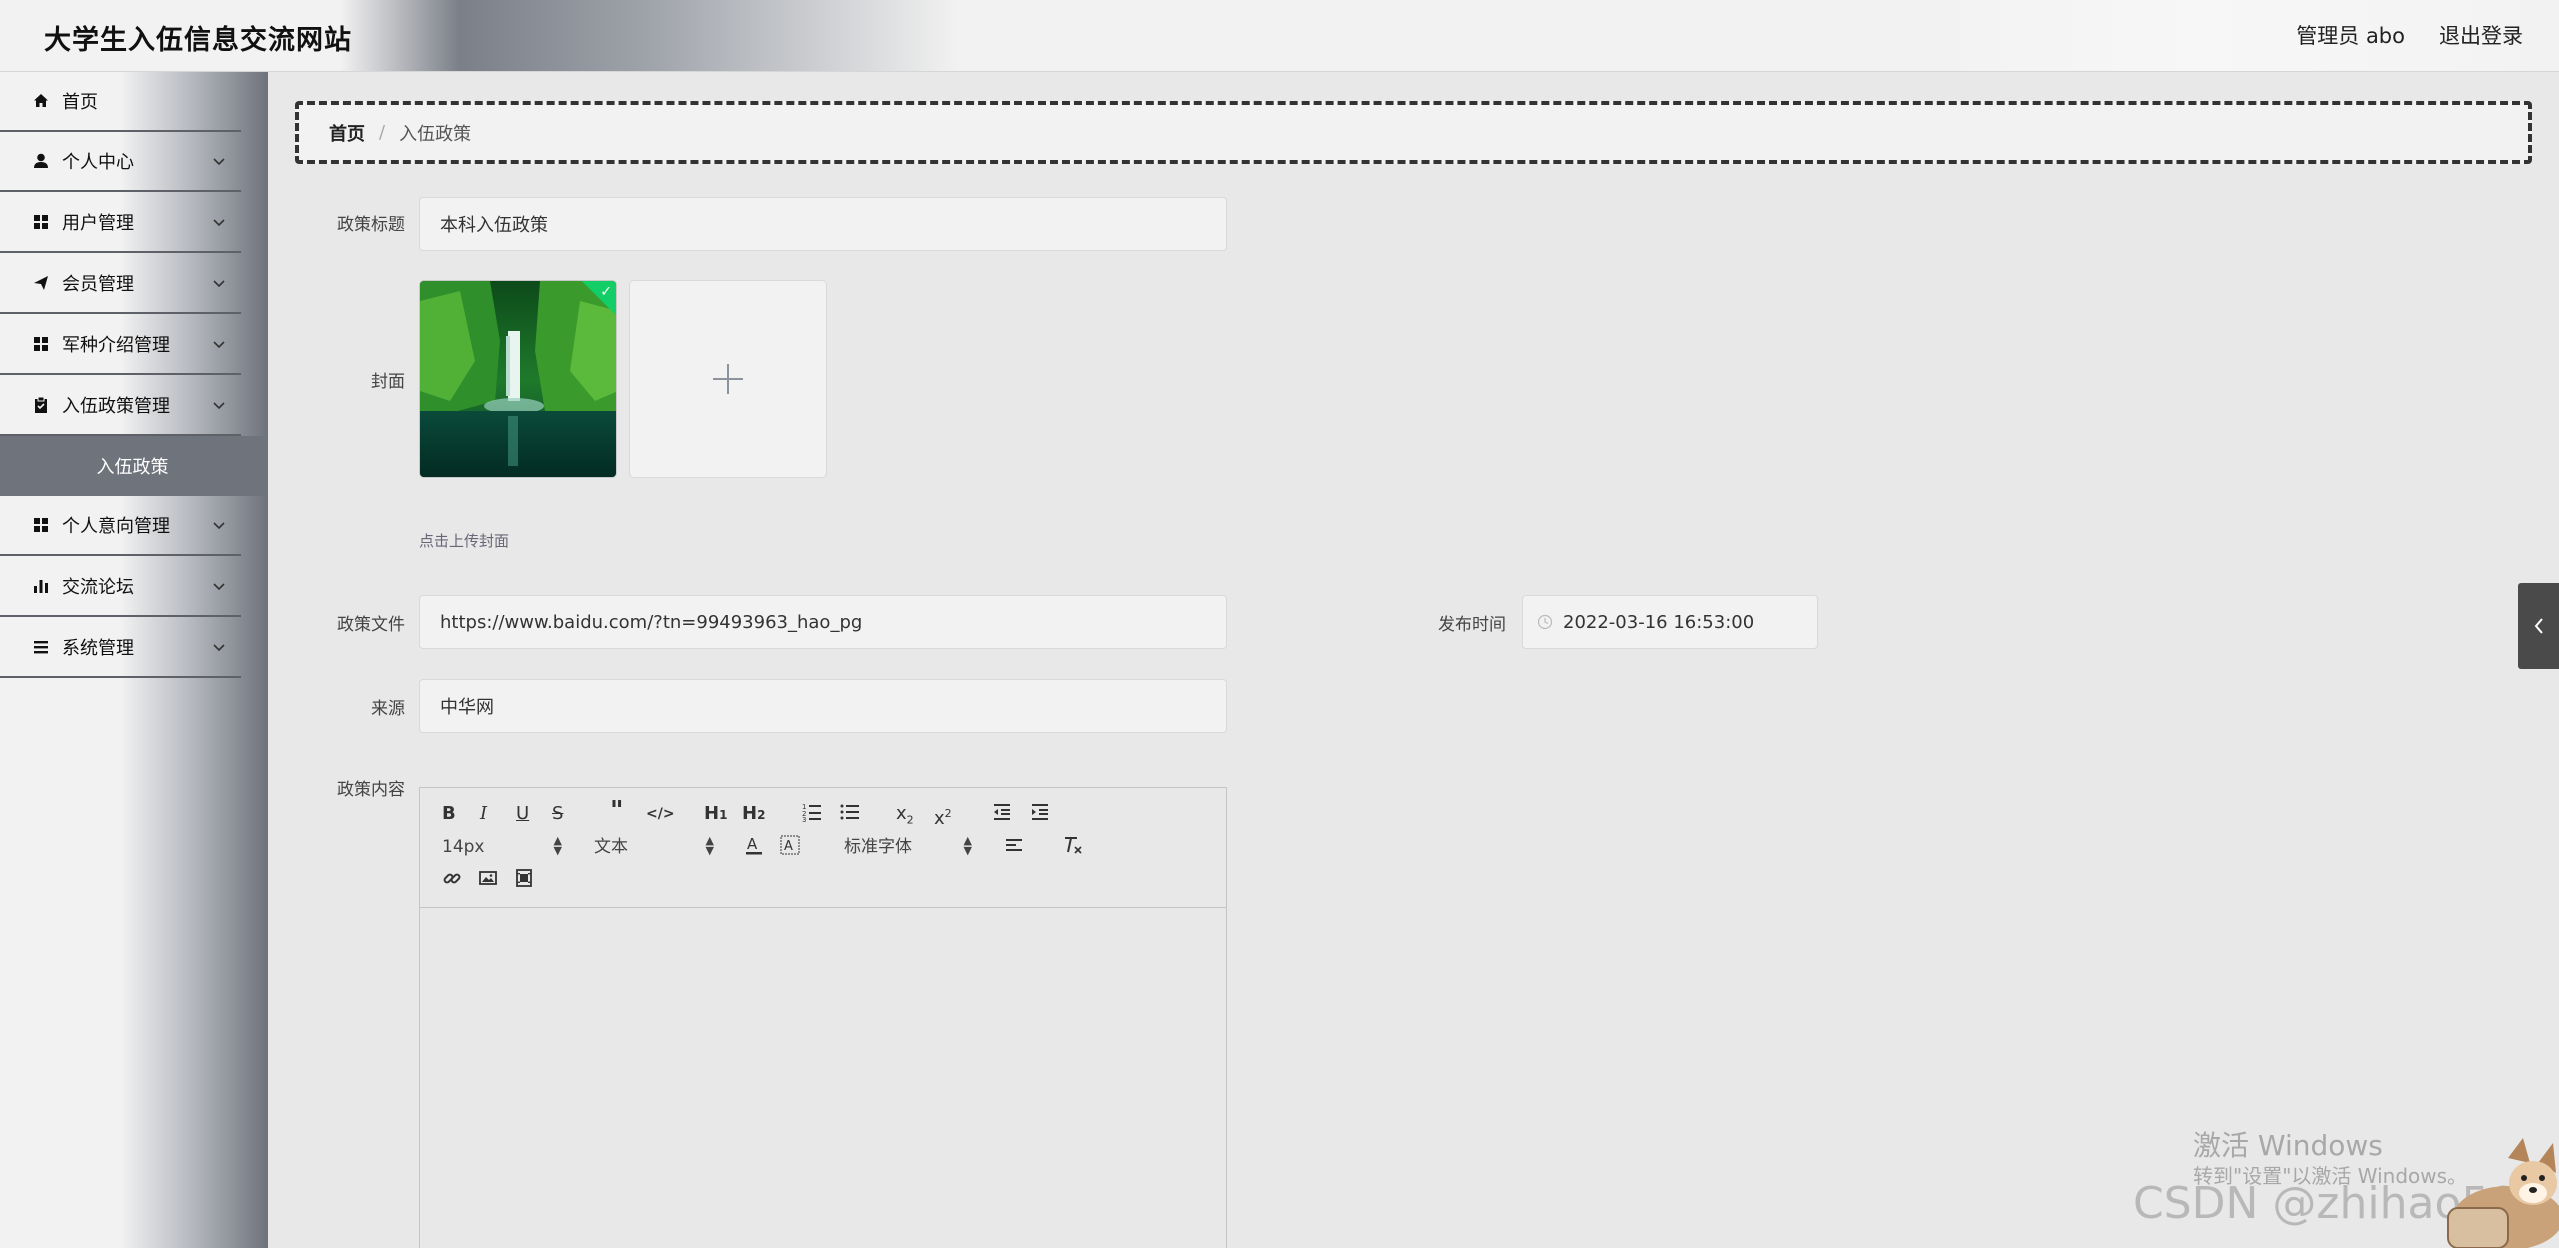  I want to click on clipboard-icon, so click(41, 405).